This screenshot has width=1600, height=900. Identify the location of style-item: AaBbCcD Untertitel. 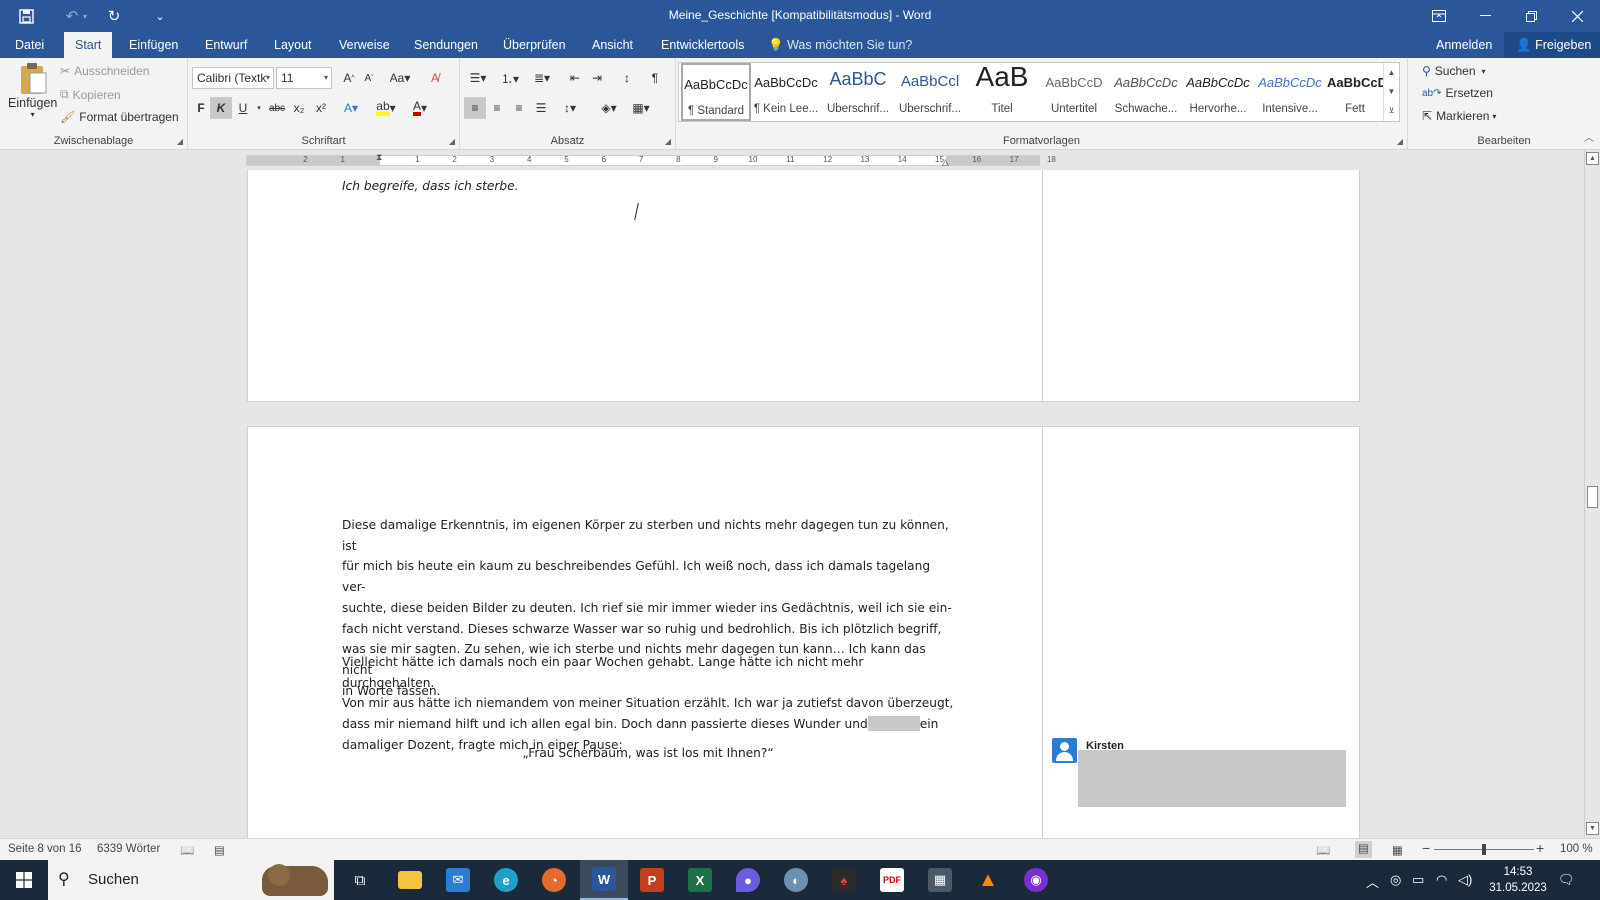
(1074, 92).